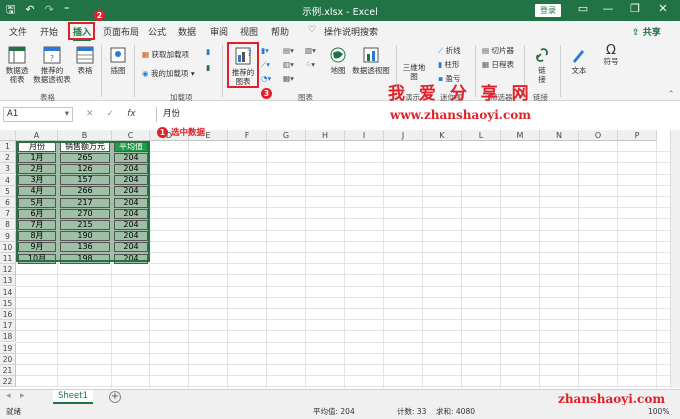 Image resolution: width=680 pixels, height=419 pixels. I want to click on my-addins-button: ◉ 我的加载项 ▾, so click(168, 73).